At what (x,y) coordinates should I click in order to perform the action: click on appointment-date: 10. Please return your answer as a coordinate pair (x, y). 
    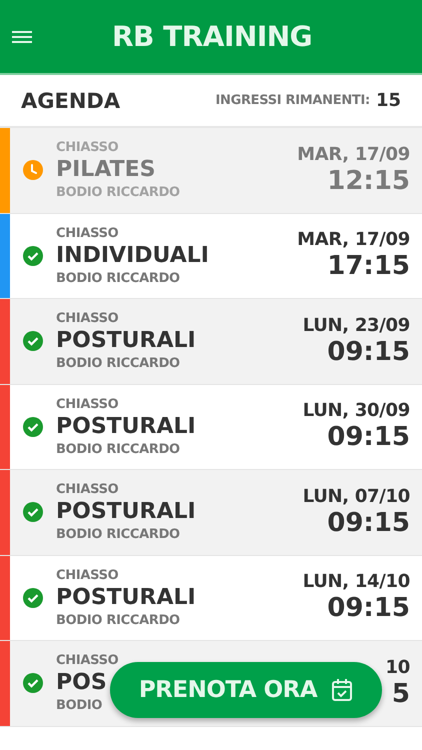
    Looking at the image, I should click on (398, 667).